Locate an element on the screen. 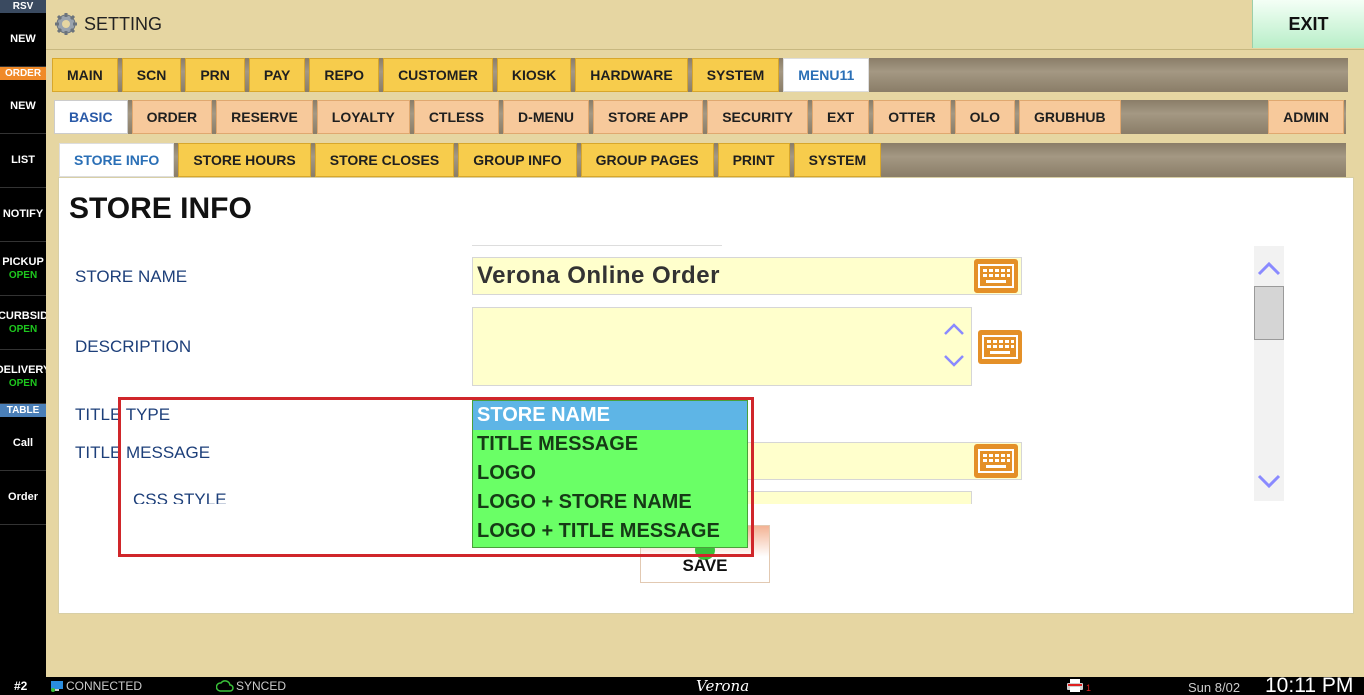 This screenshot has height=695, width=1364. network-icon is located at coordinates (57, 686).